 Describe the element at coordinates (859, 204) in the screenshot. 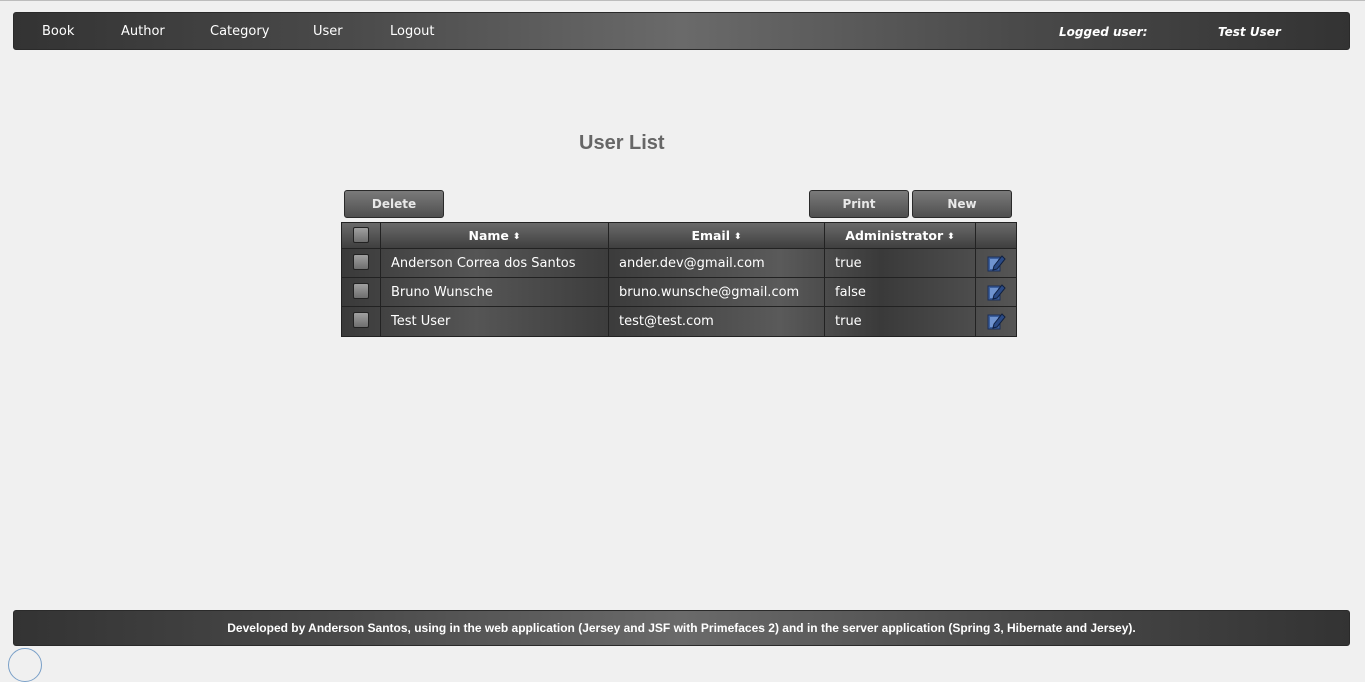

I see `print-button: Print` at that location.